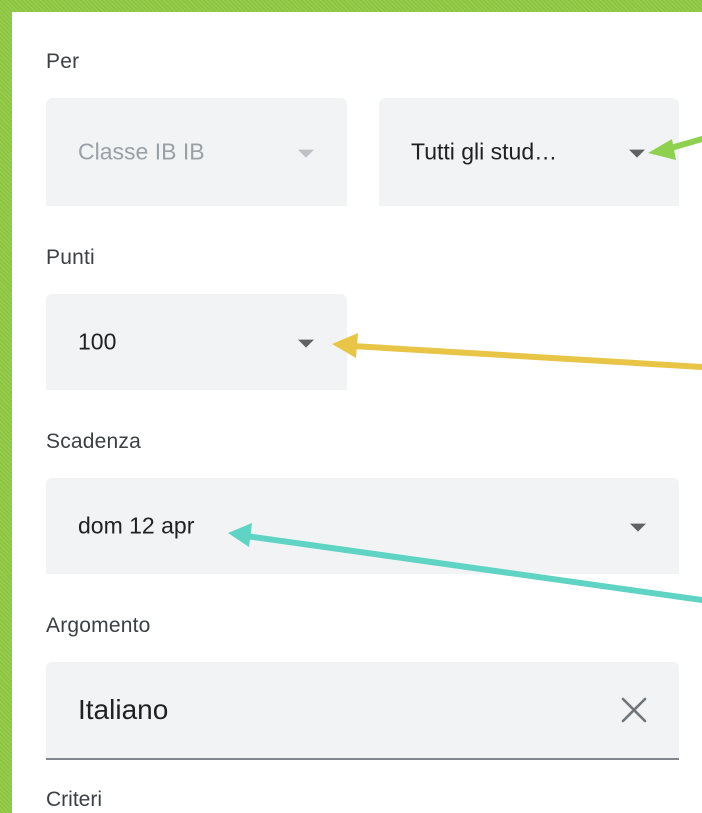  Describe the element at coordinates (362, 711) in the screenshot. I see `topic-field: Italiano` at that location.